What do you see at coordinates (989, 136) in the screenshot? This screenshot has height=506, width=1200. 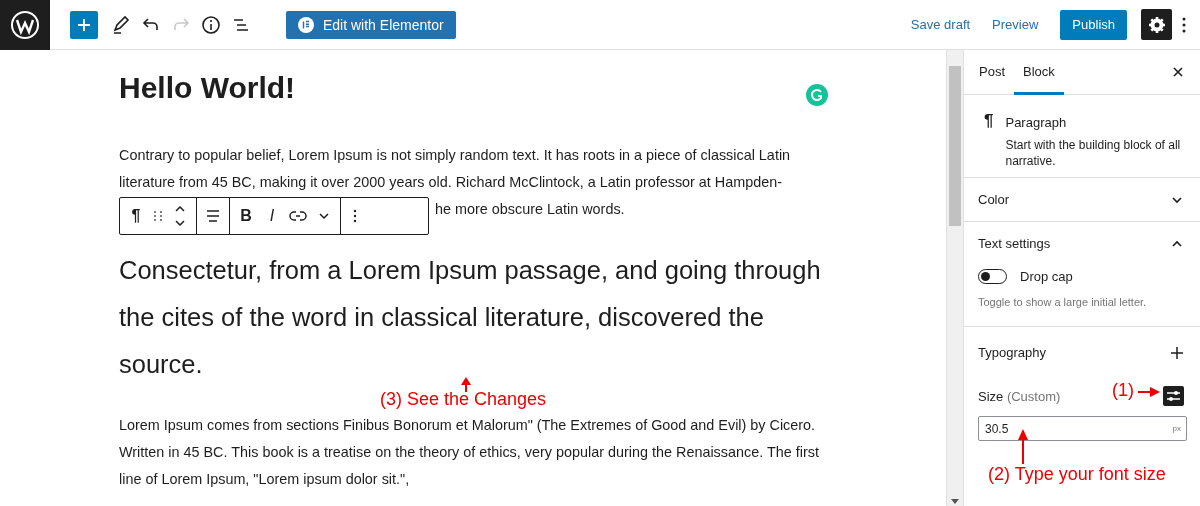 I see `paragraph-block-icon: ¶` at bounding box center [989, 136].